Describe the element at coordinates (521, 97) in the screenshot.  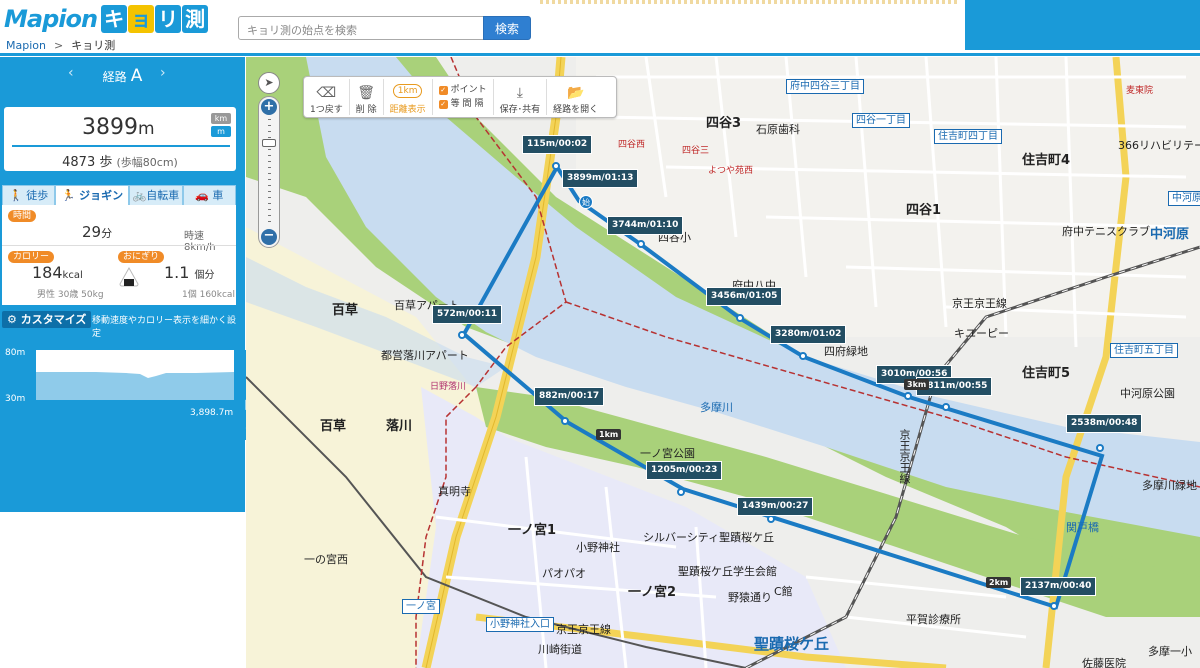
I see `save-share-button: ⤓ 保存･共有` at that location.